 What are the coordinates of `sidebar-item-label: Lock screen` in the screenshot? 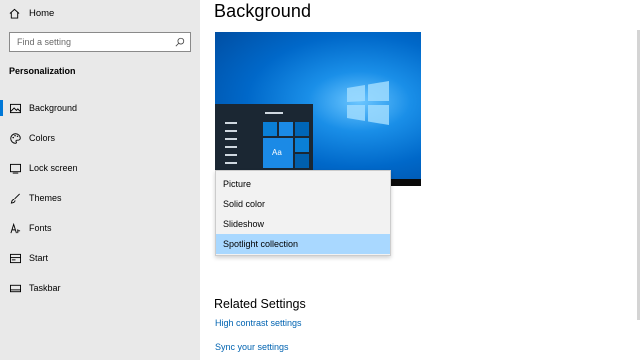 It's located at (53, 168).